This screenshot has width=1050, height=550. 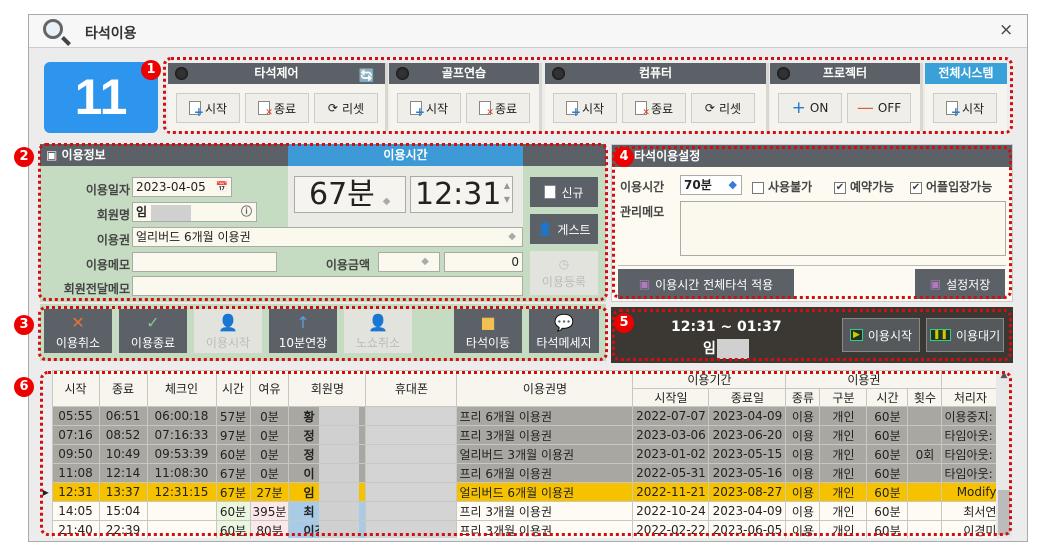 What do you see at coordinates (798, 108) in the screenshot?
I see `plus-icon: +` at bounding box center [798, 108].